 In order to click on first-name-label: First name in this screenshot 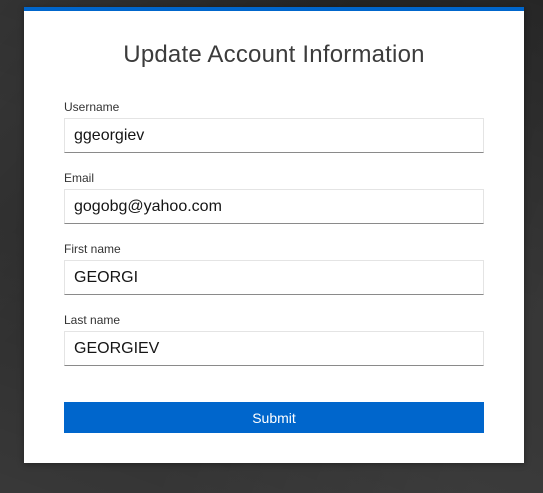, I will do `click(92, 249)`.